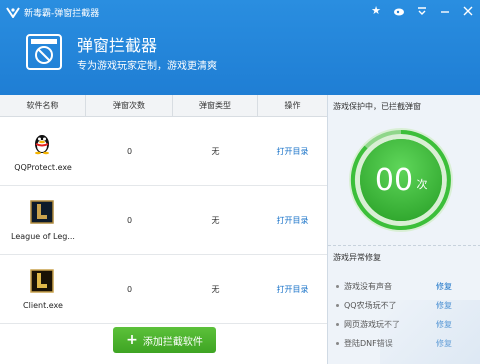 The image size is (480, 364). Describe the element at coordinates (43, 167) in the screenshot. I see `app-name: QQProtect.exe` at that location.